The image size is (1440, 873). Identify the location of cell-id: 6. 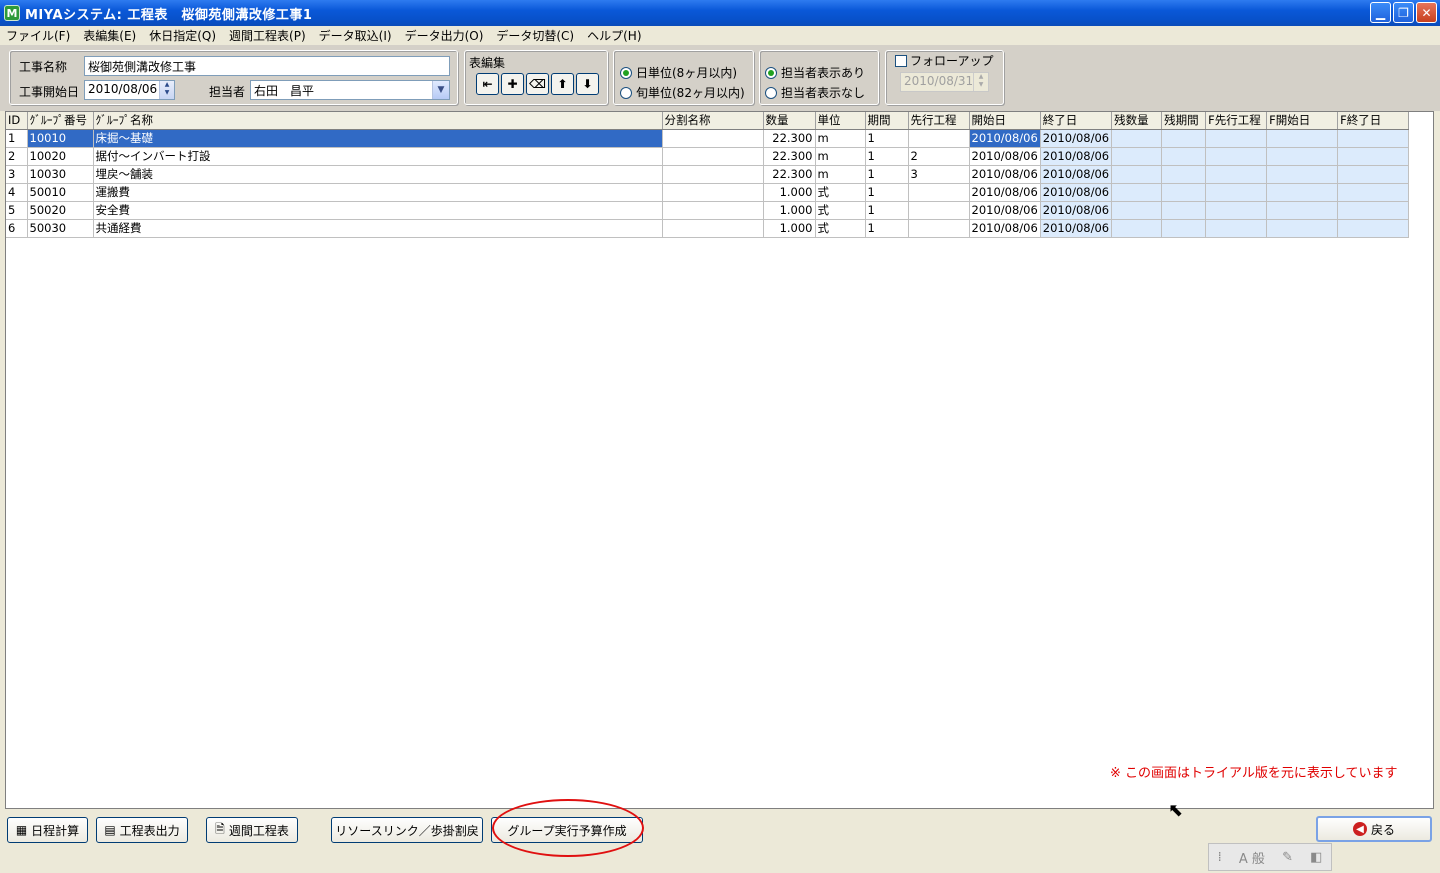
(17, 228).